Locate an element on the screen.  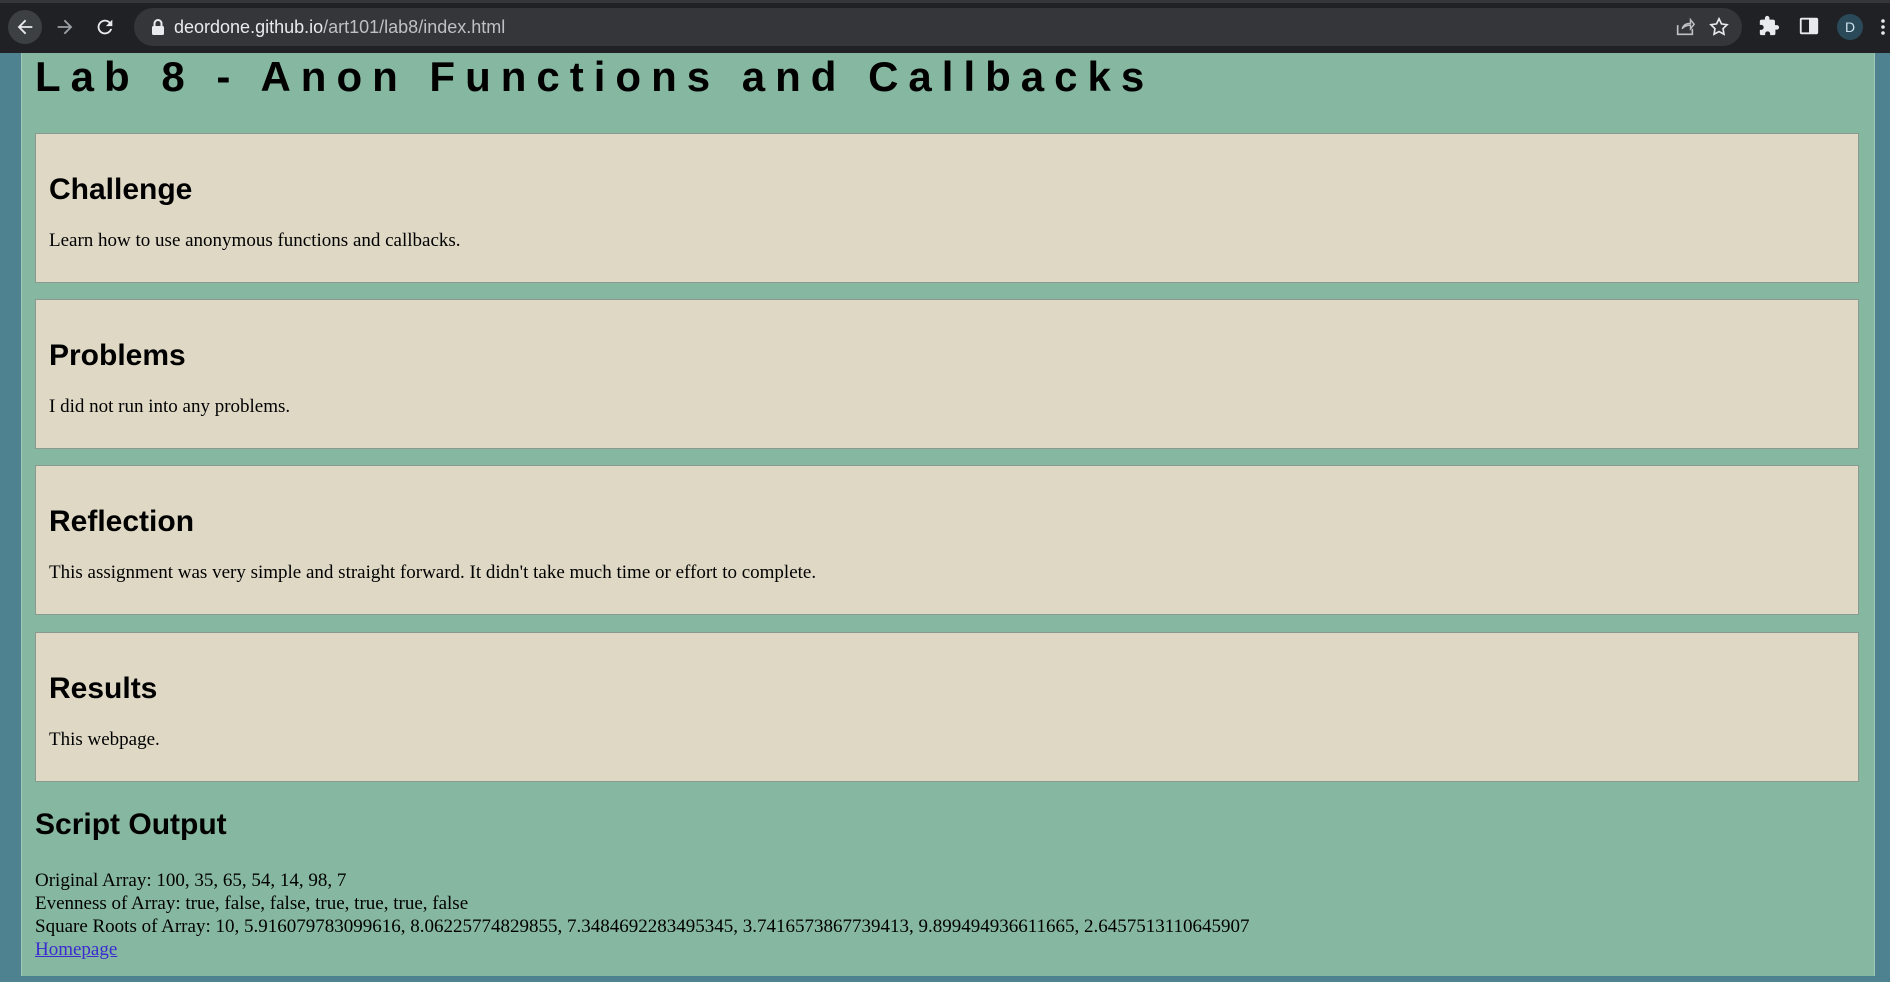
tab-strip-edge is located at coordinates (945, 1).